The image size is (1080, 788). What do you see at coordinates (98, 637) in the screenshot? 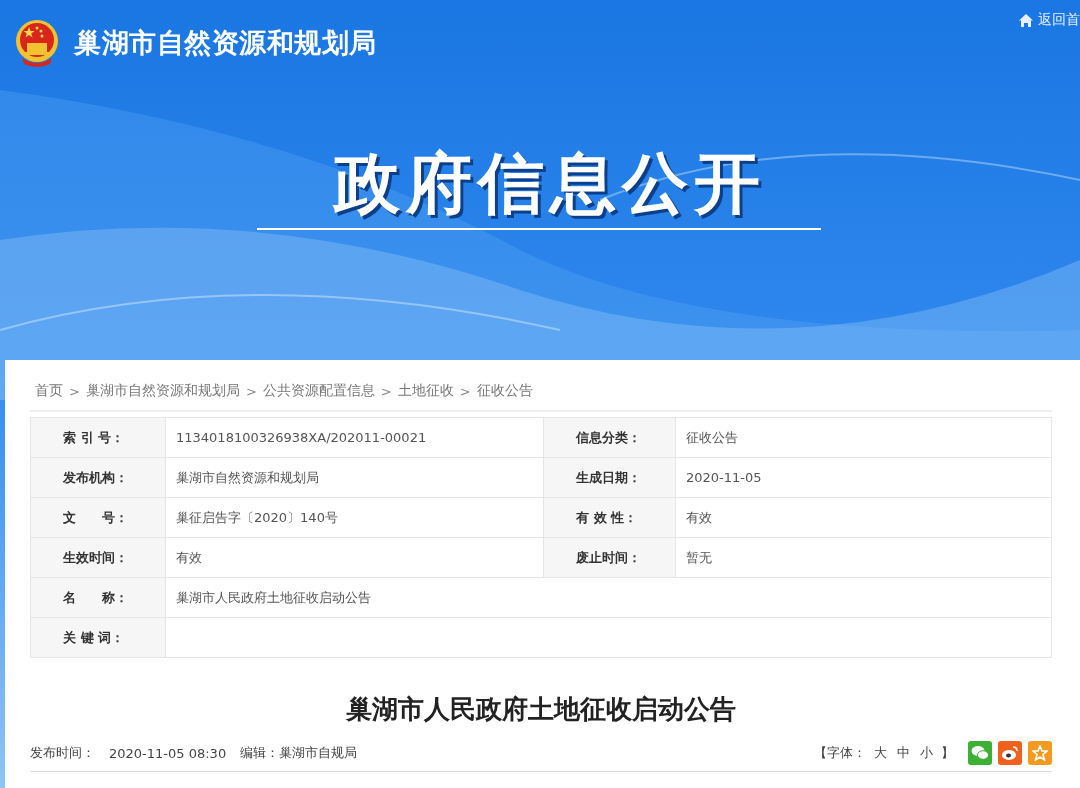
I see `field-label: 关 键 词：` at bounding box center [98, 637].